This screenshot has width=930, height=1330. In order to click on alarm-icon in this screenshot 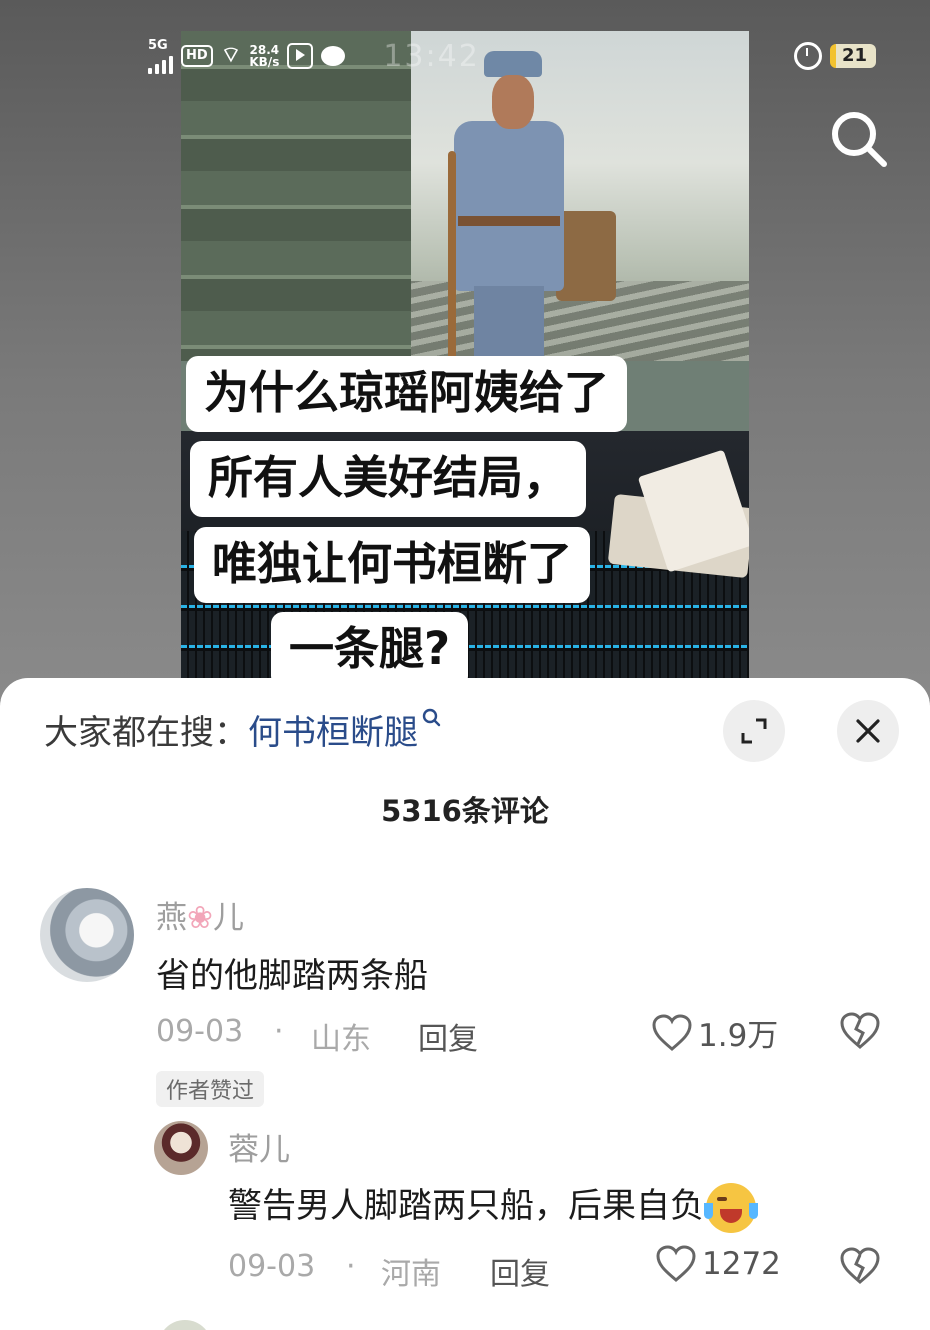, I will do `click(807, 56)`.